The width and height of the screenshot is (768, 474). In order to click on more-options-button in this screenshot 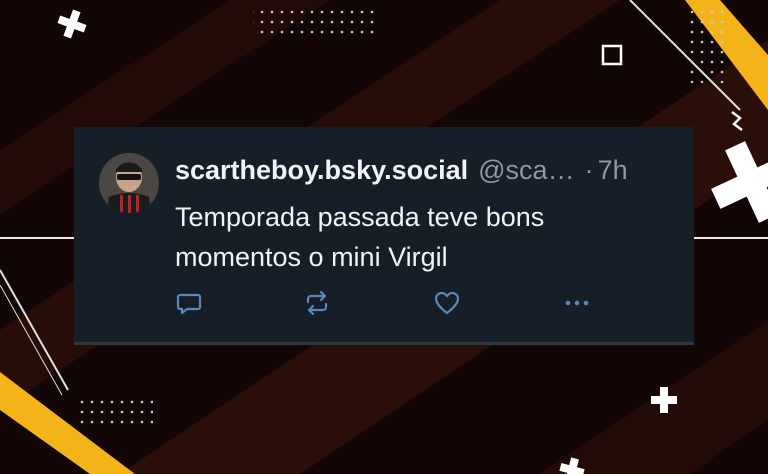, I will do `click(577, 303)`.